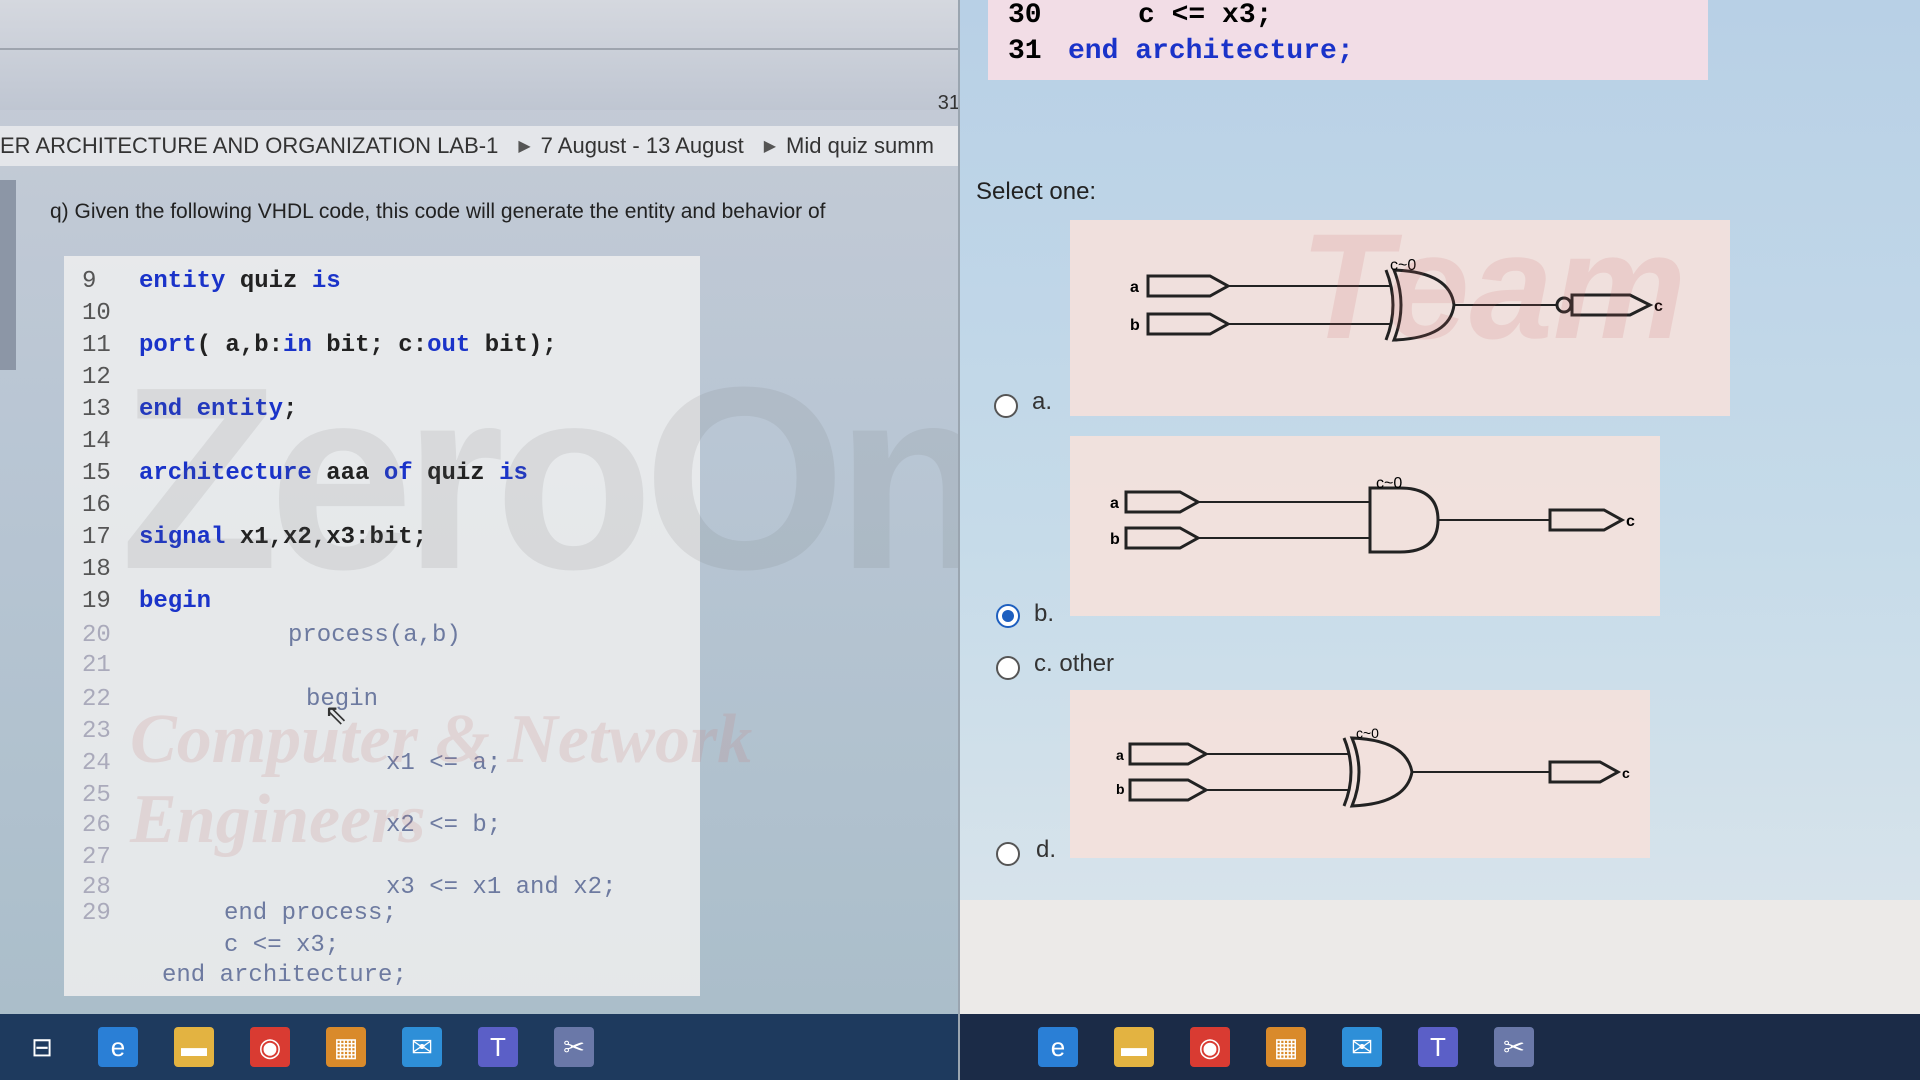 Image resolution: width=1920 pixels, height=1080 pixels. Describe the element at coordinates (1006, 406) in the screenshot. I see `option-a-radio` at that location.